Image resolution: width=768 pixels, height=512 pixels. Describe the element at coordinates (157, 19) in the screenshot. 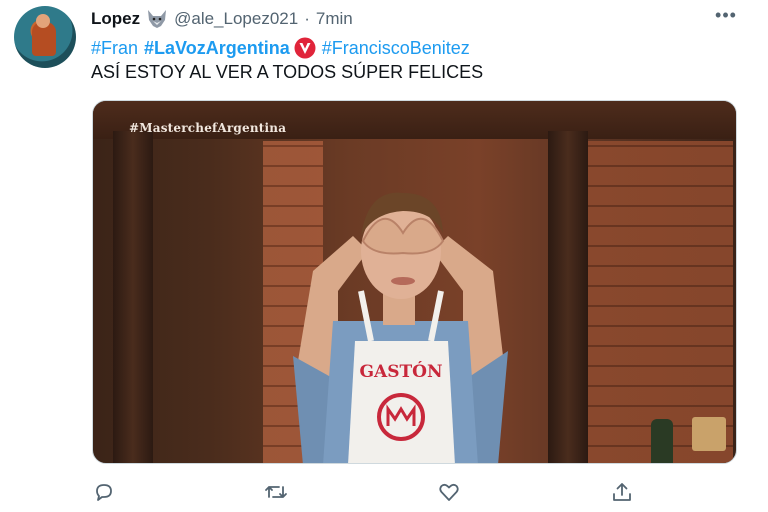

I see `wolf-emoji-icon` at that location.